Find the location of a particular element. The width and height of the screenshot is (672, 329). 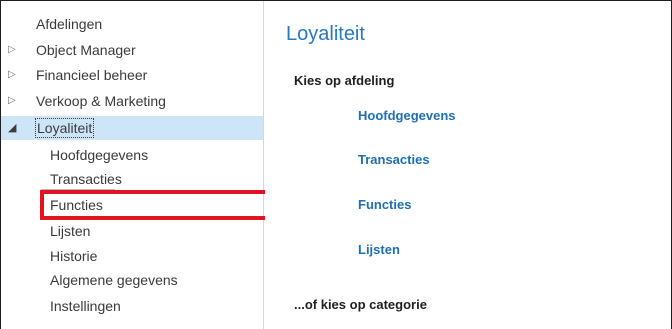

link-hoofdgegevens: Hoofdgegevens is located at coordinates (407, 115).